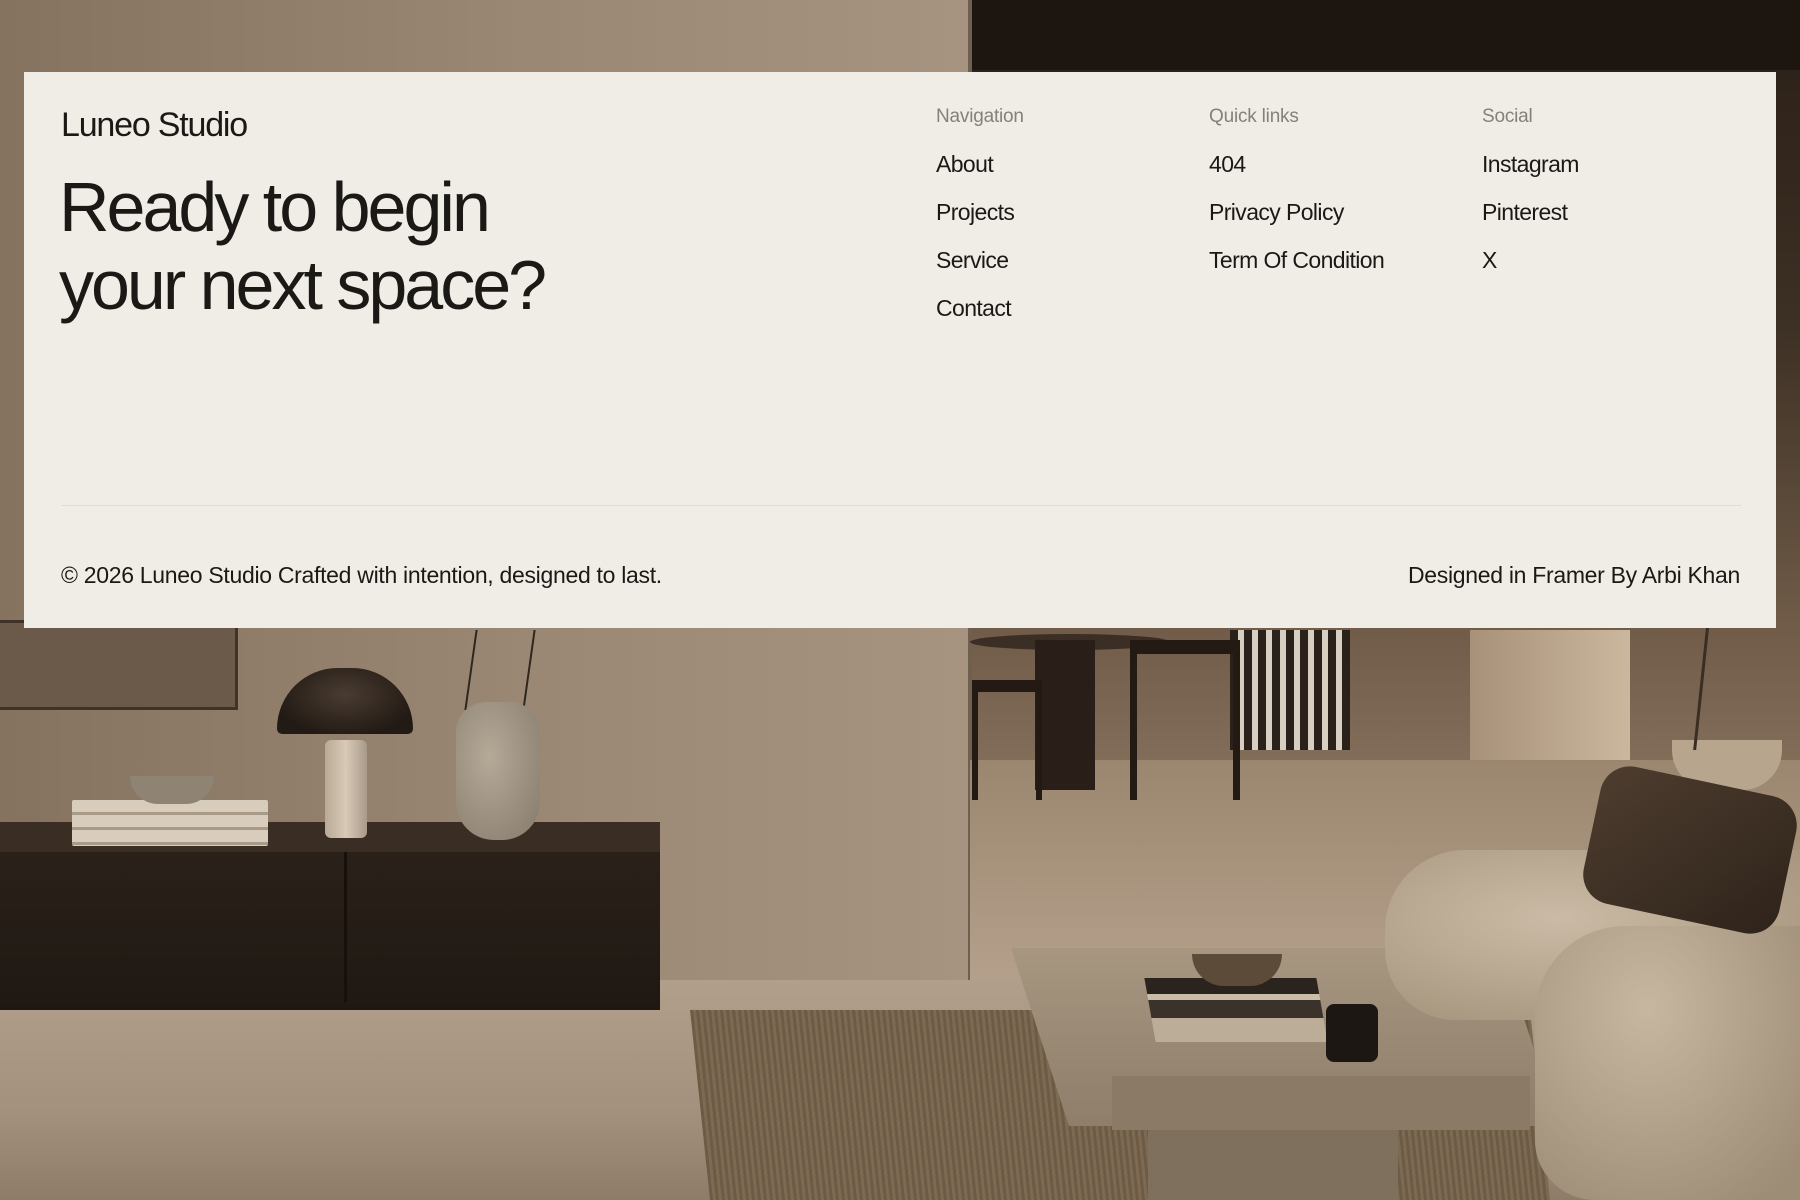 This screenshot has height=1200, width=1800. I want to click on brand-logo: Luneo Studio, so click(154, 125).